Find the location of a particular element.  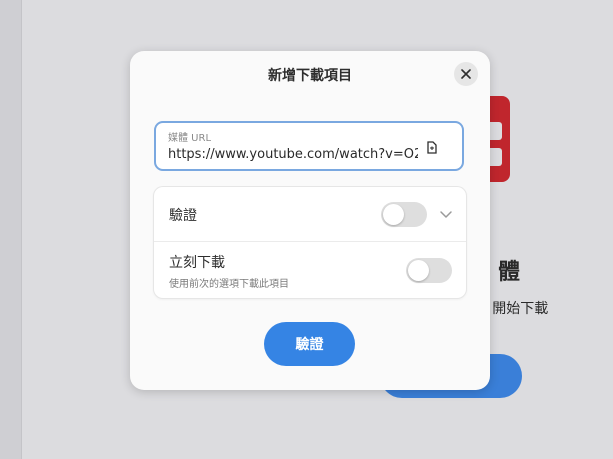

verify-toggle is located at coordinates (404, 214).